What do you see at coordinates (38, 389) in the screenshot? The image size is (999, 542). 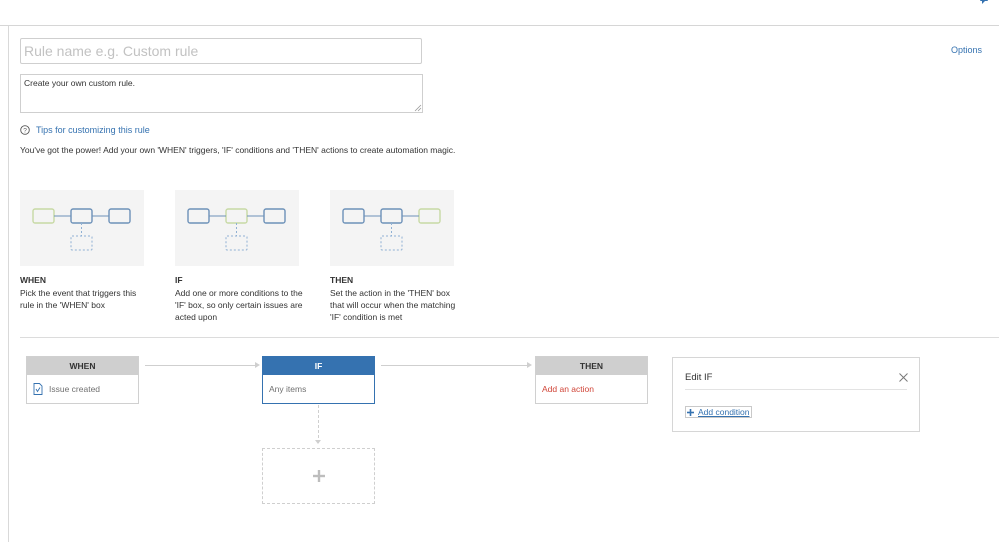 I see `issue-document-icon` at bounding box center [38, 389].